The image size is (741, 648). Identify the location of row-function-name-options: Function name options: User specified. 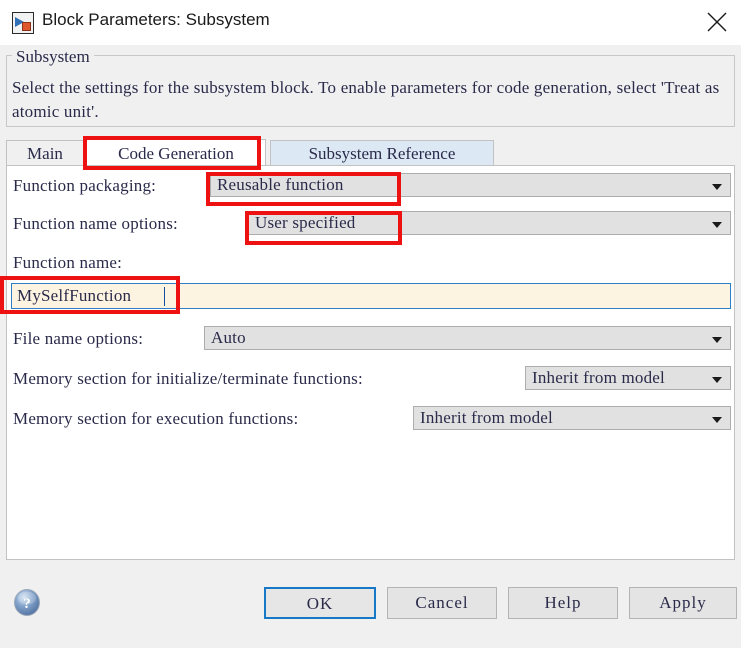
(370, 225).